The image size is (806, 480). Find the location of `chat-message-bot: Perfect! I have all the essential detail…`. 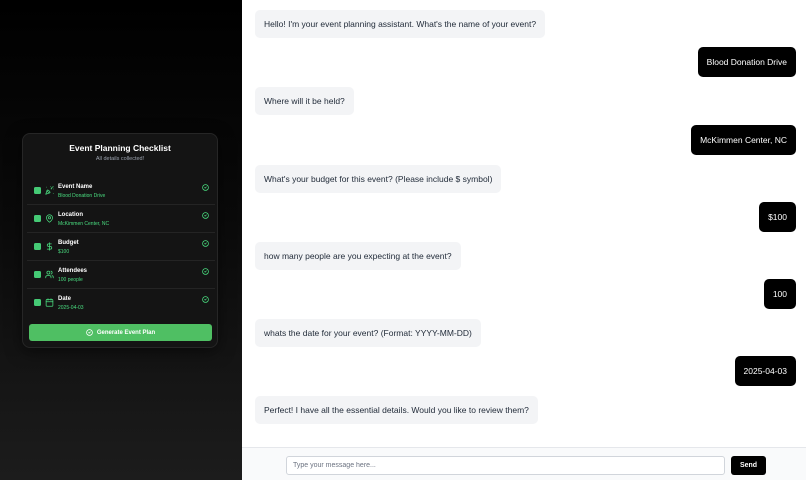

chat-message-bot: Perfect! I have all the essential detail… is located at coordinates (396, 410).